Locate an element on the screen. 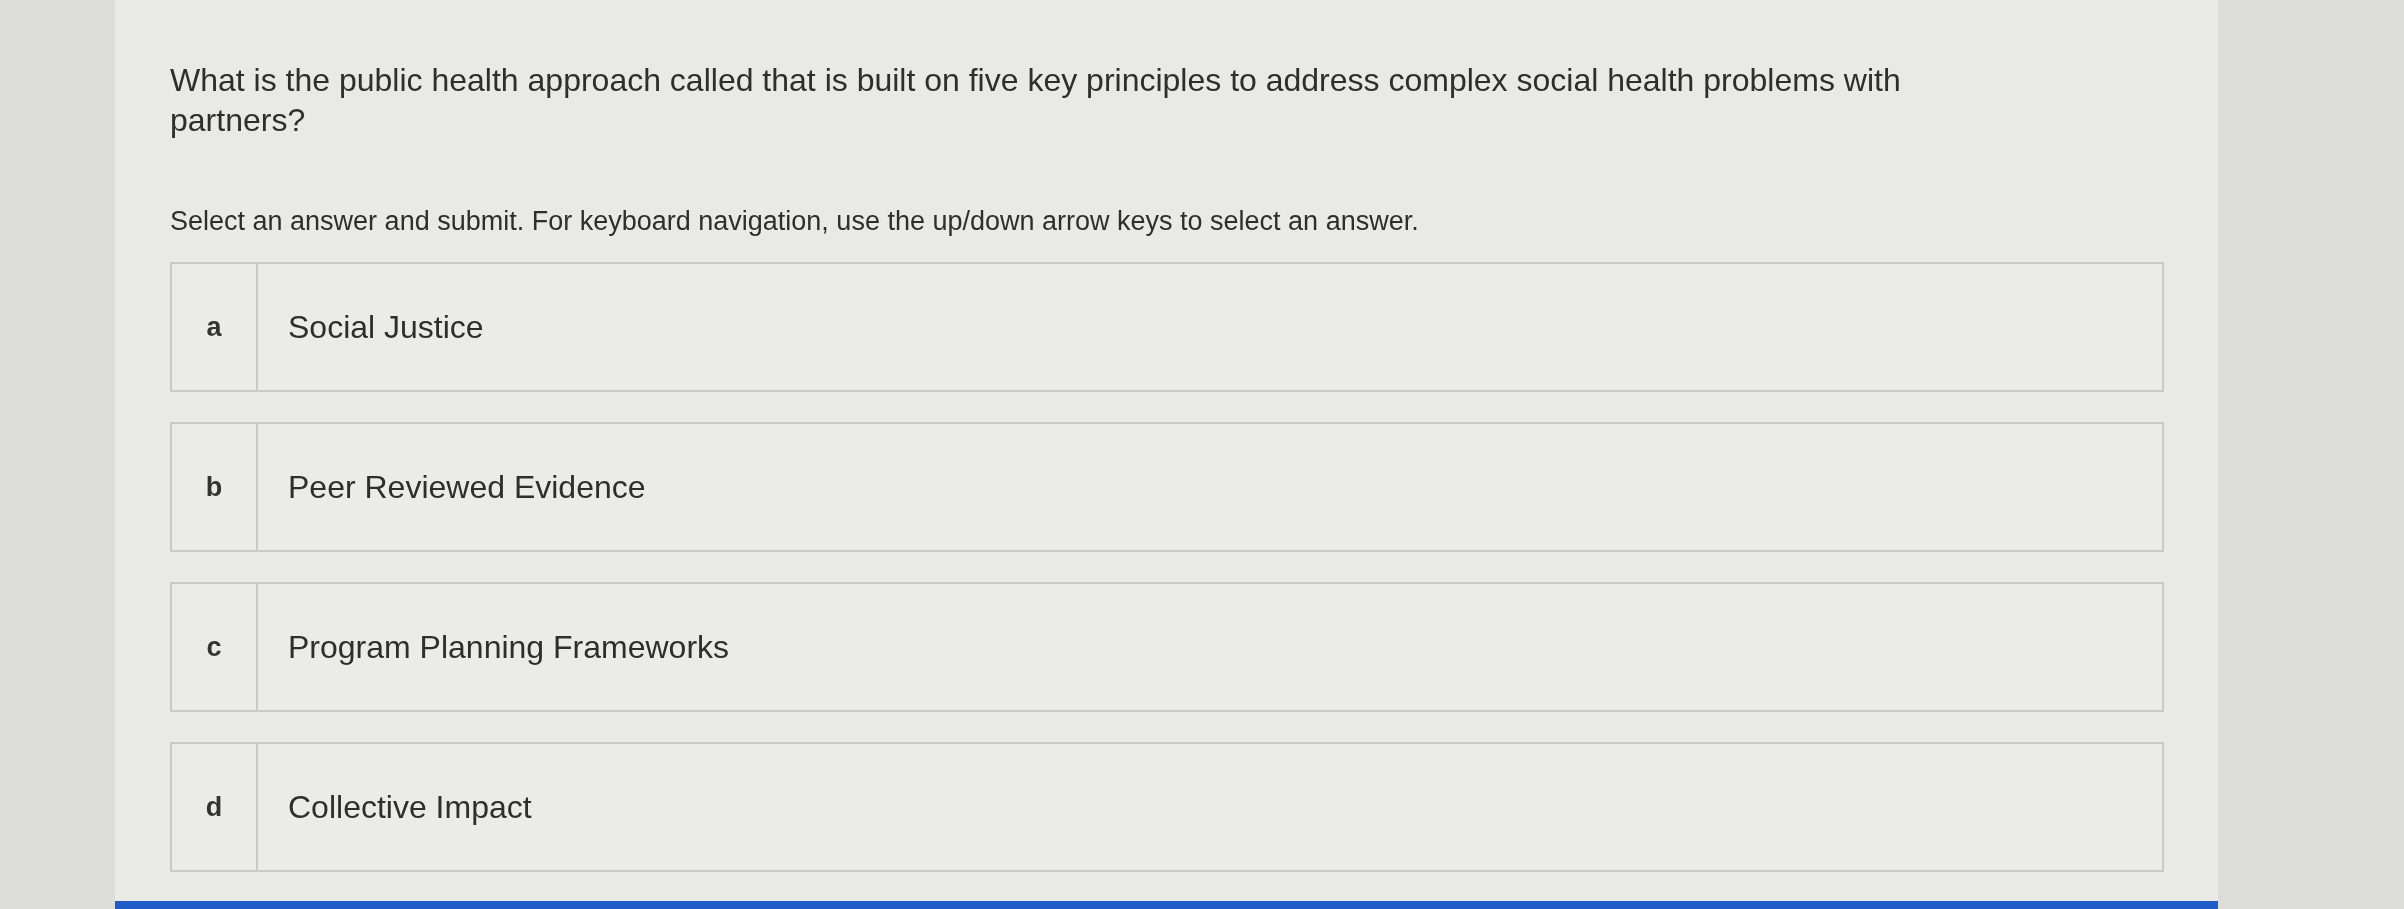 This screenshot has width=2404, height=909. option-label: Peer Reviewed Evidence is located at coordinates (466, 487).